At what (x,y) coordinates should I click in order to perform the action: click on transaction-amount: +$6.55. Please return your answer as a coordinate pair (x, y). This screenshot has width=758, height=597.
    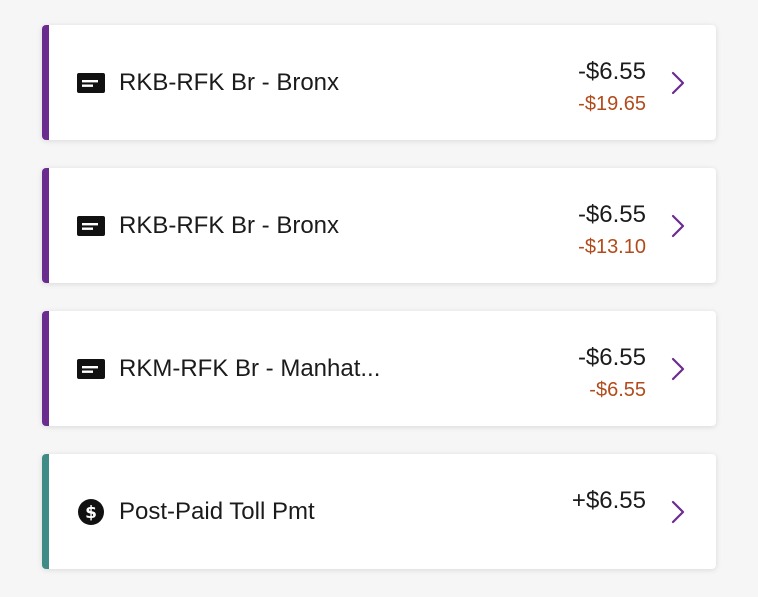
    Looking at the image, I should click on (608, 500).